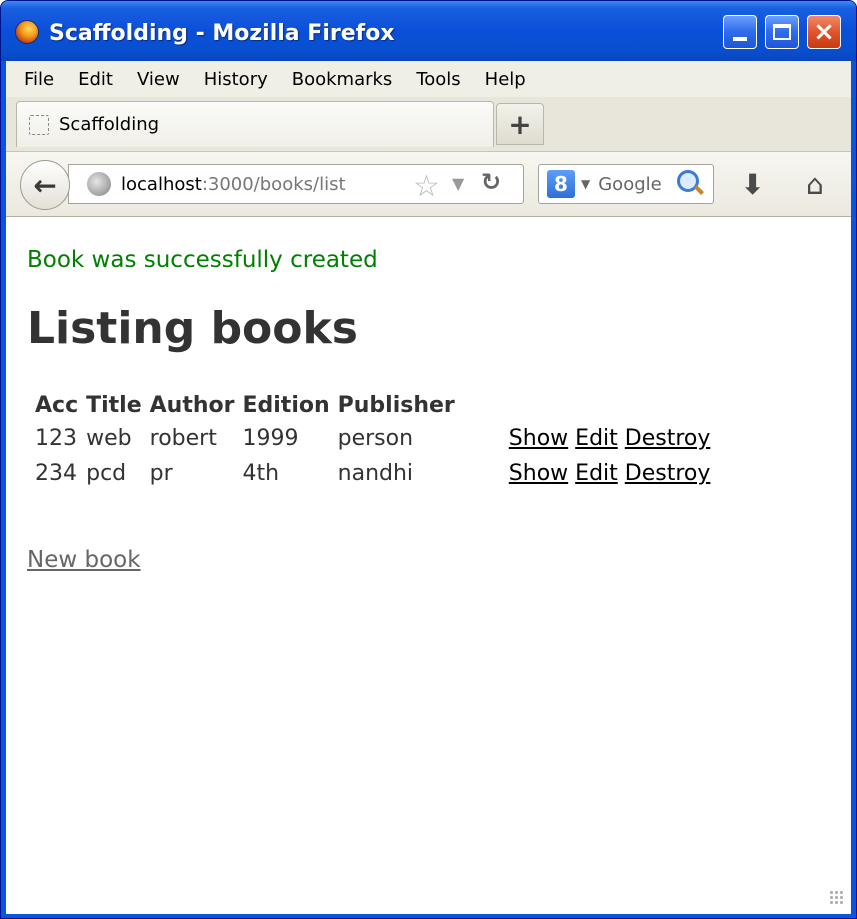 The height and width of the screenshot is (919, 857). I want to click on window-title: Scaffolding - Mozilla Firefox, so click(222, 33).